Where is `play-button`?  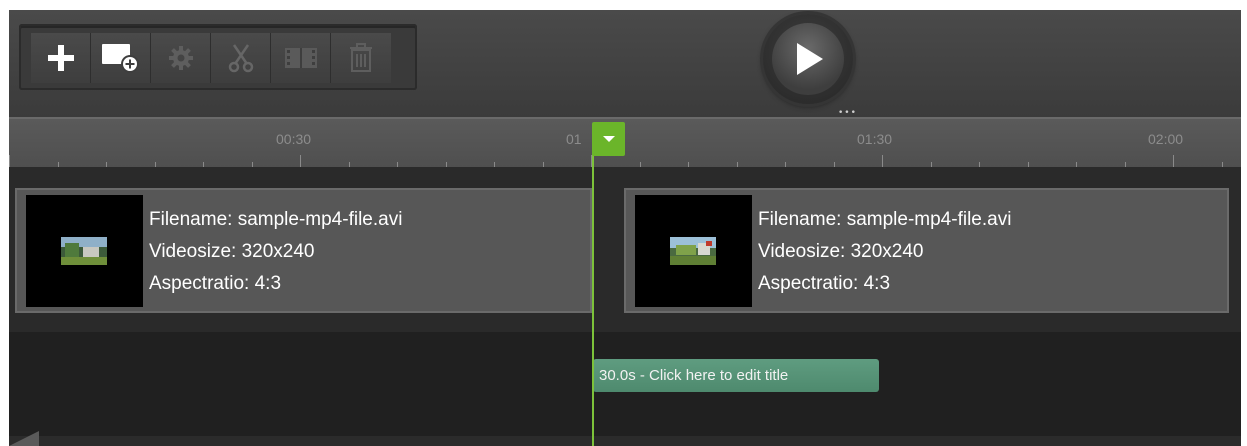 play-button is located at coordinates (808, 59).